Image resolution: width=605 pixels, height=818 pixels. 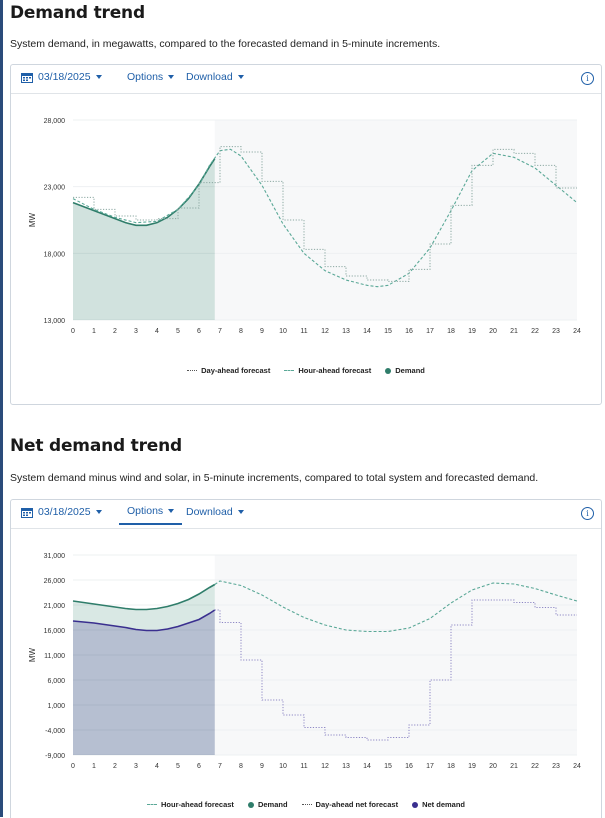 What do you see at coordinates (1, 408) in the screenshot?
I see `window-edge` at bounding box center [1, 408].